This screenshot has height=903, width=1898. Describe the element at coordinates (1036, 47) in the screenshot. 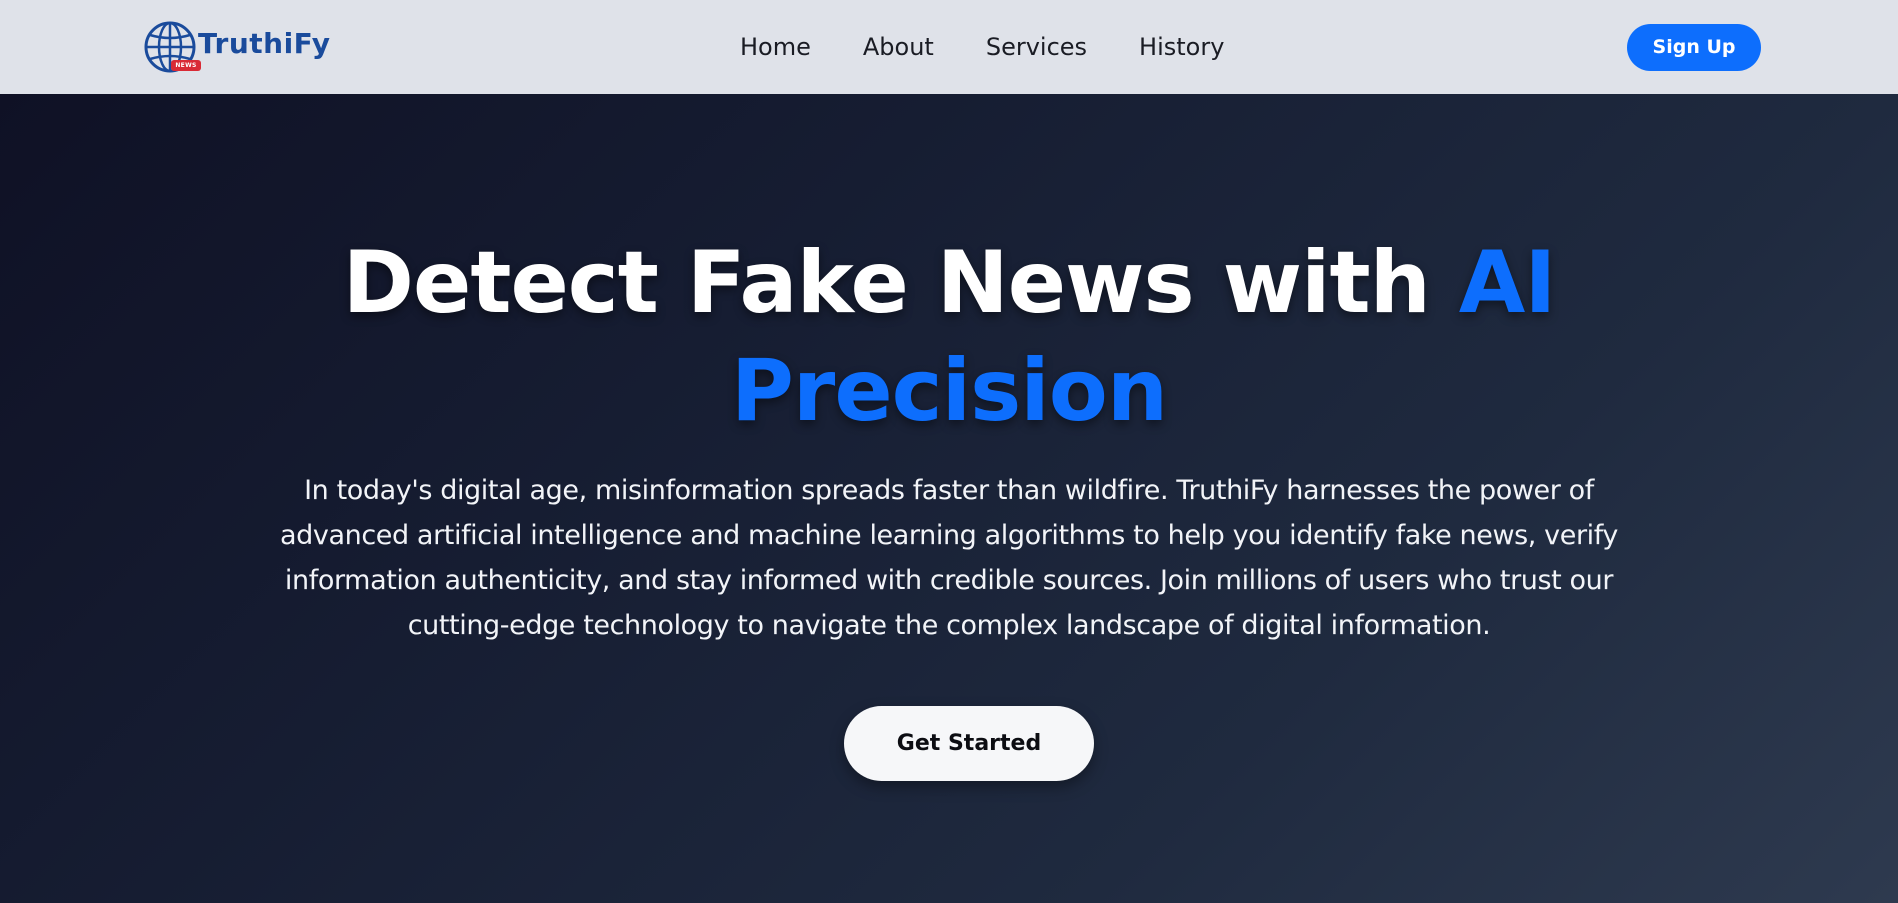

I see `nav-link-services: Services` at that location.